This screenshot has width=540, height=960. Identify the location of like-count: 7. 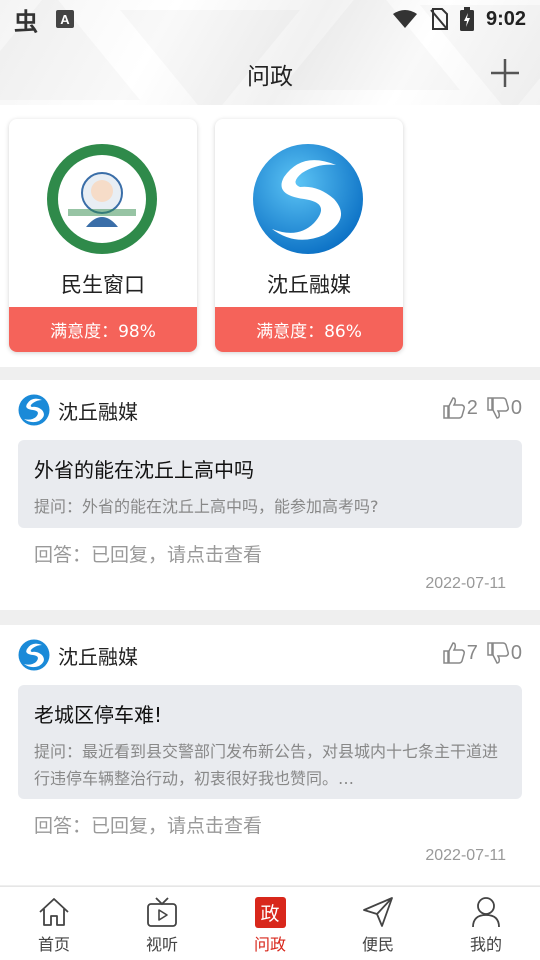
(472, 652).